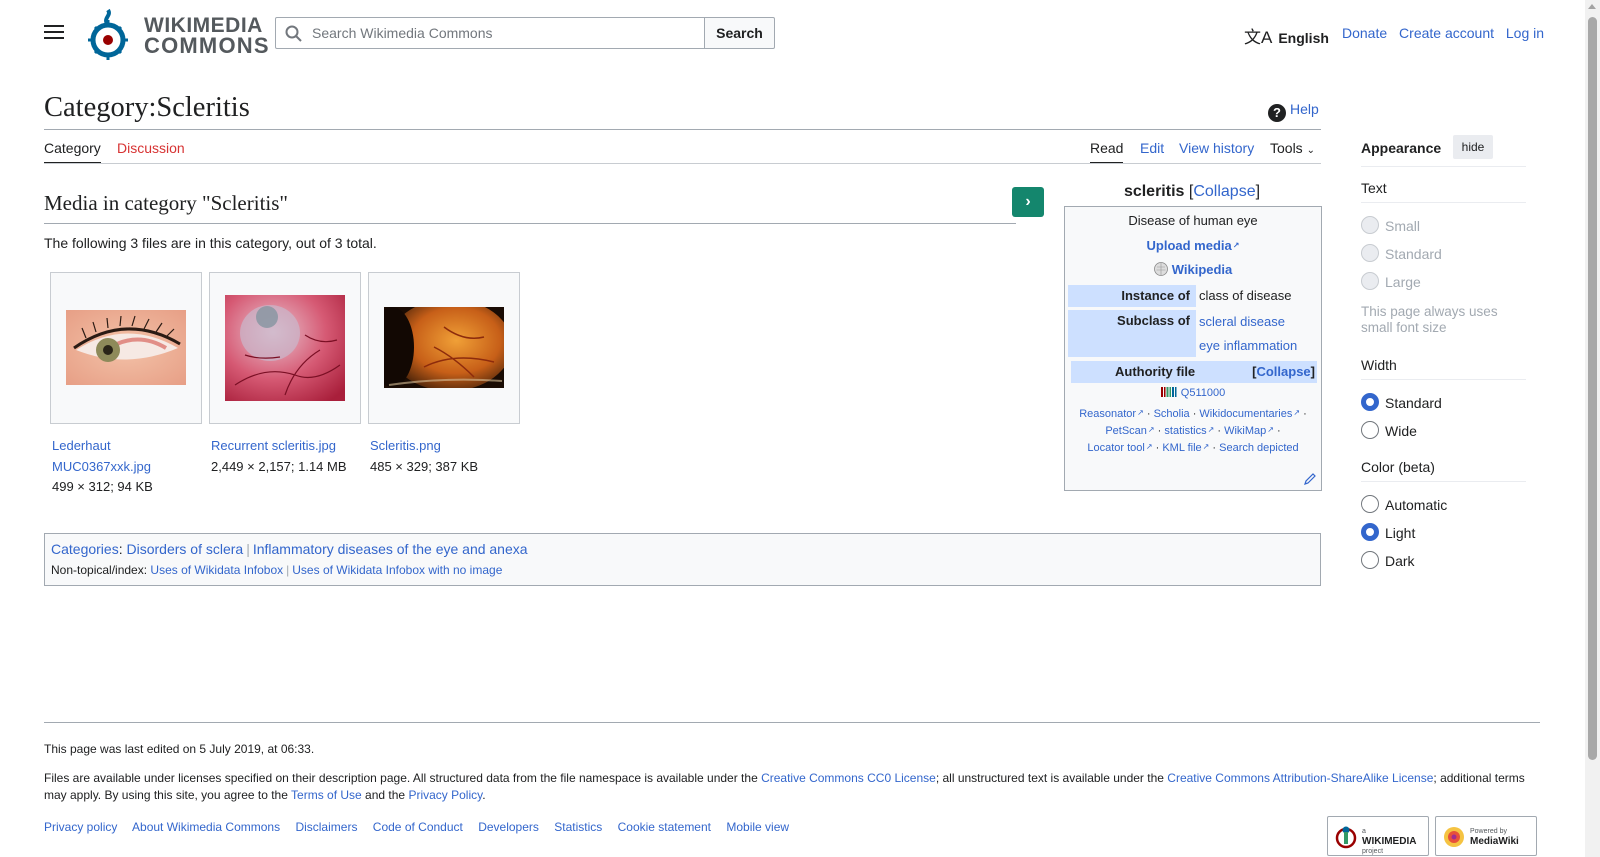  What do you see at coordinates (1473, 147) in the screenshot?
I see `hide-appearance-button: hide` at bounding box center [1473, 147].